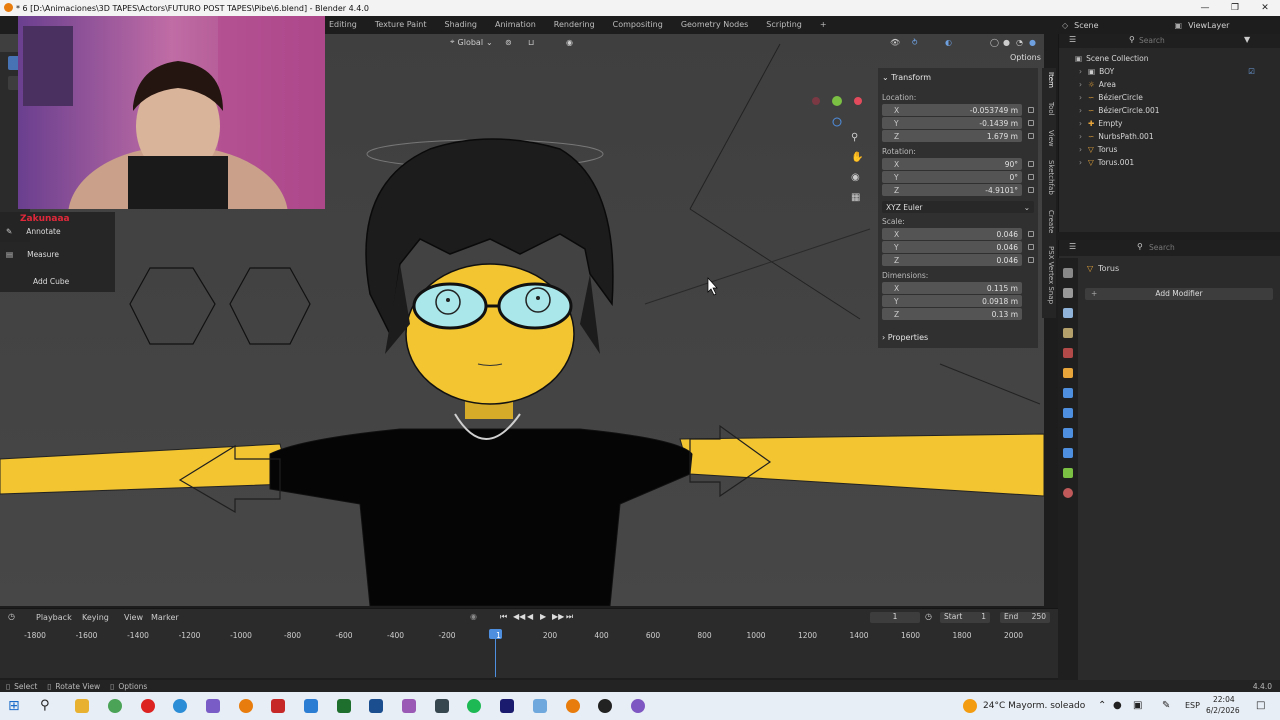 Image resolution: width=1280 pixels, height=720 pixels. Describe the element at coordinates (855, 197) in the screenshot. I see `perspective-grid-icon: ▦` at that location.